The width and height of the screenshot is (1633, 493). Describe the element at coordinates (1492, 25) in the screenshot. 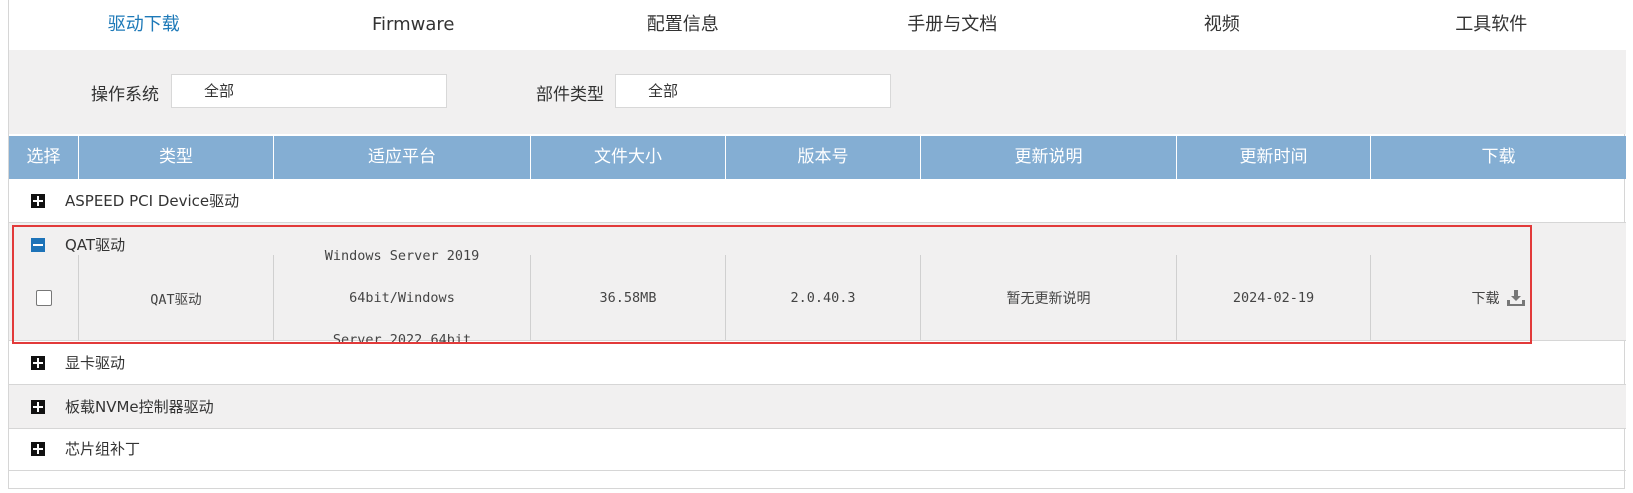

I see `tab-tools: 工具软件` at that location.